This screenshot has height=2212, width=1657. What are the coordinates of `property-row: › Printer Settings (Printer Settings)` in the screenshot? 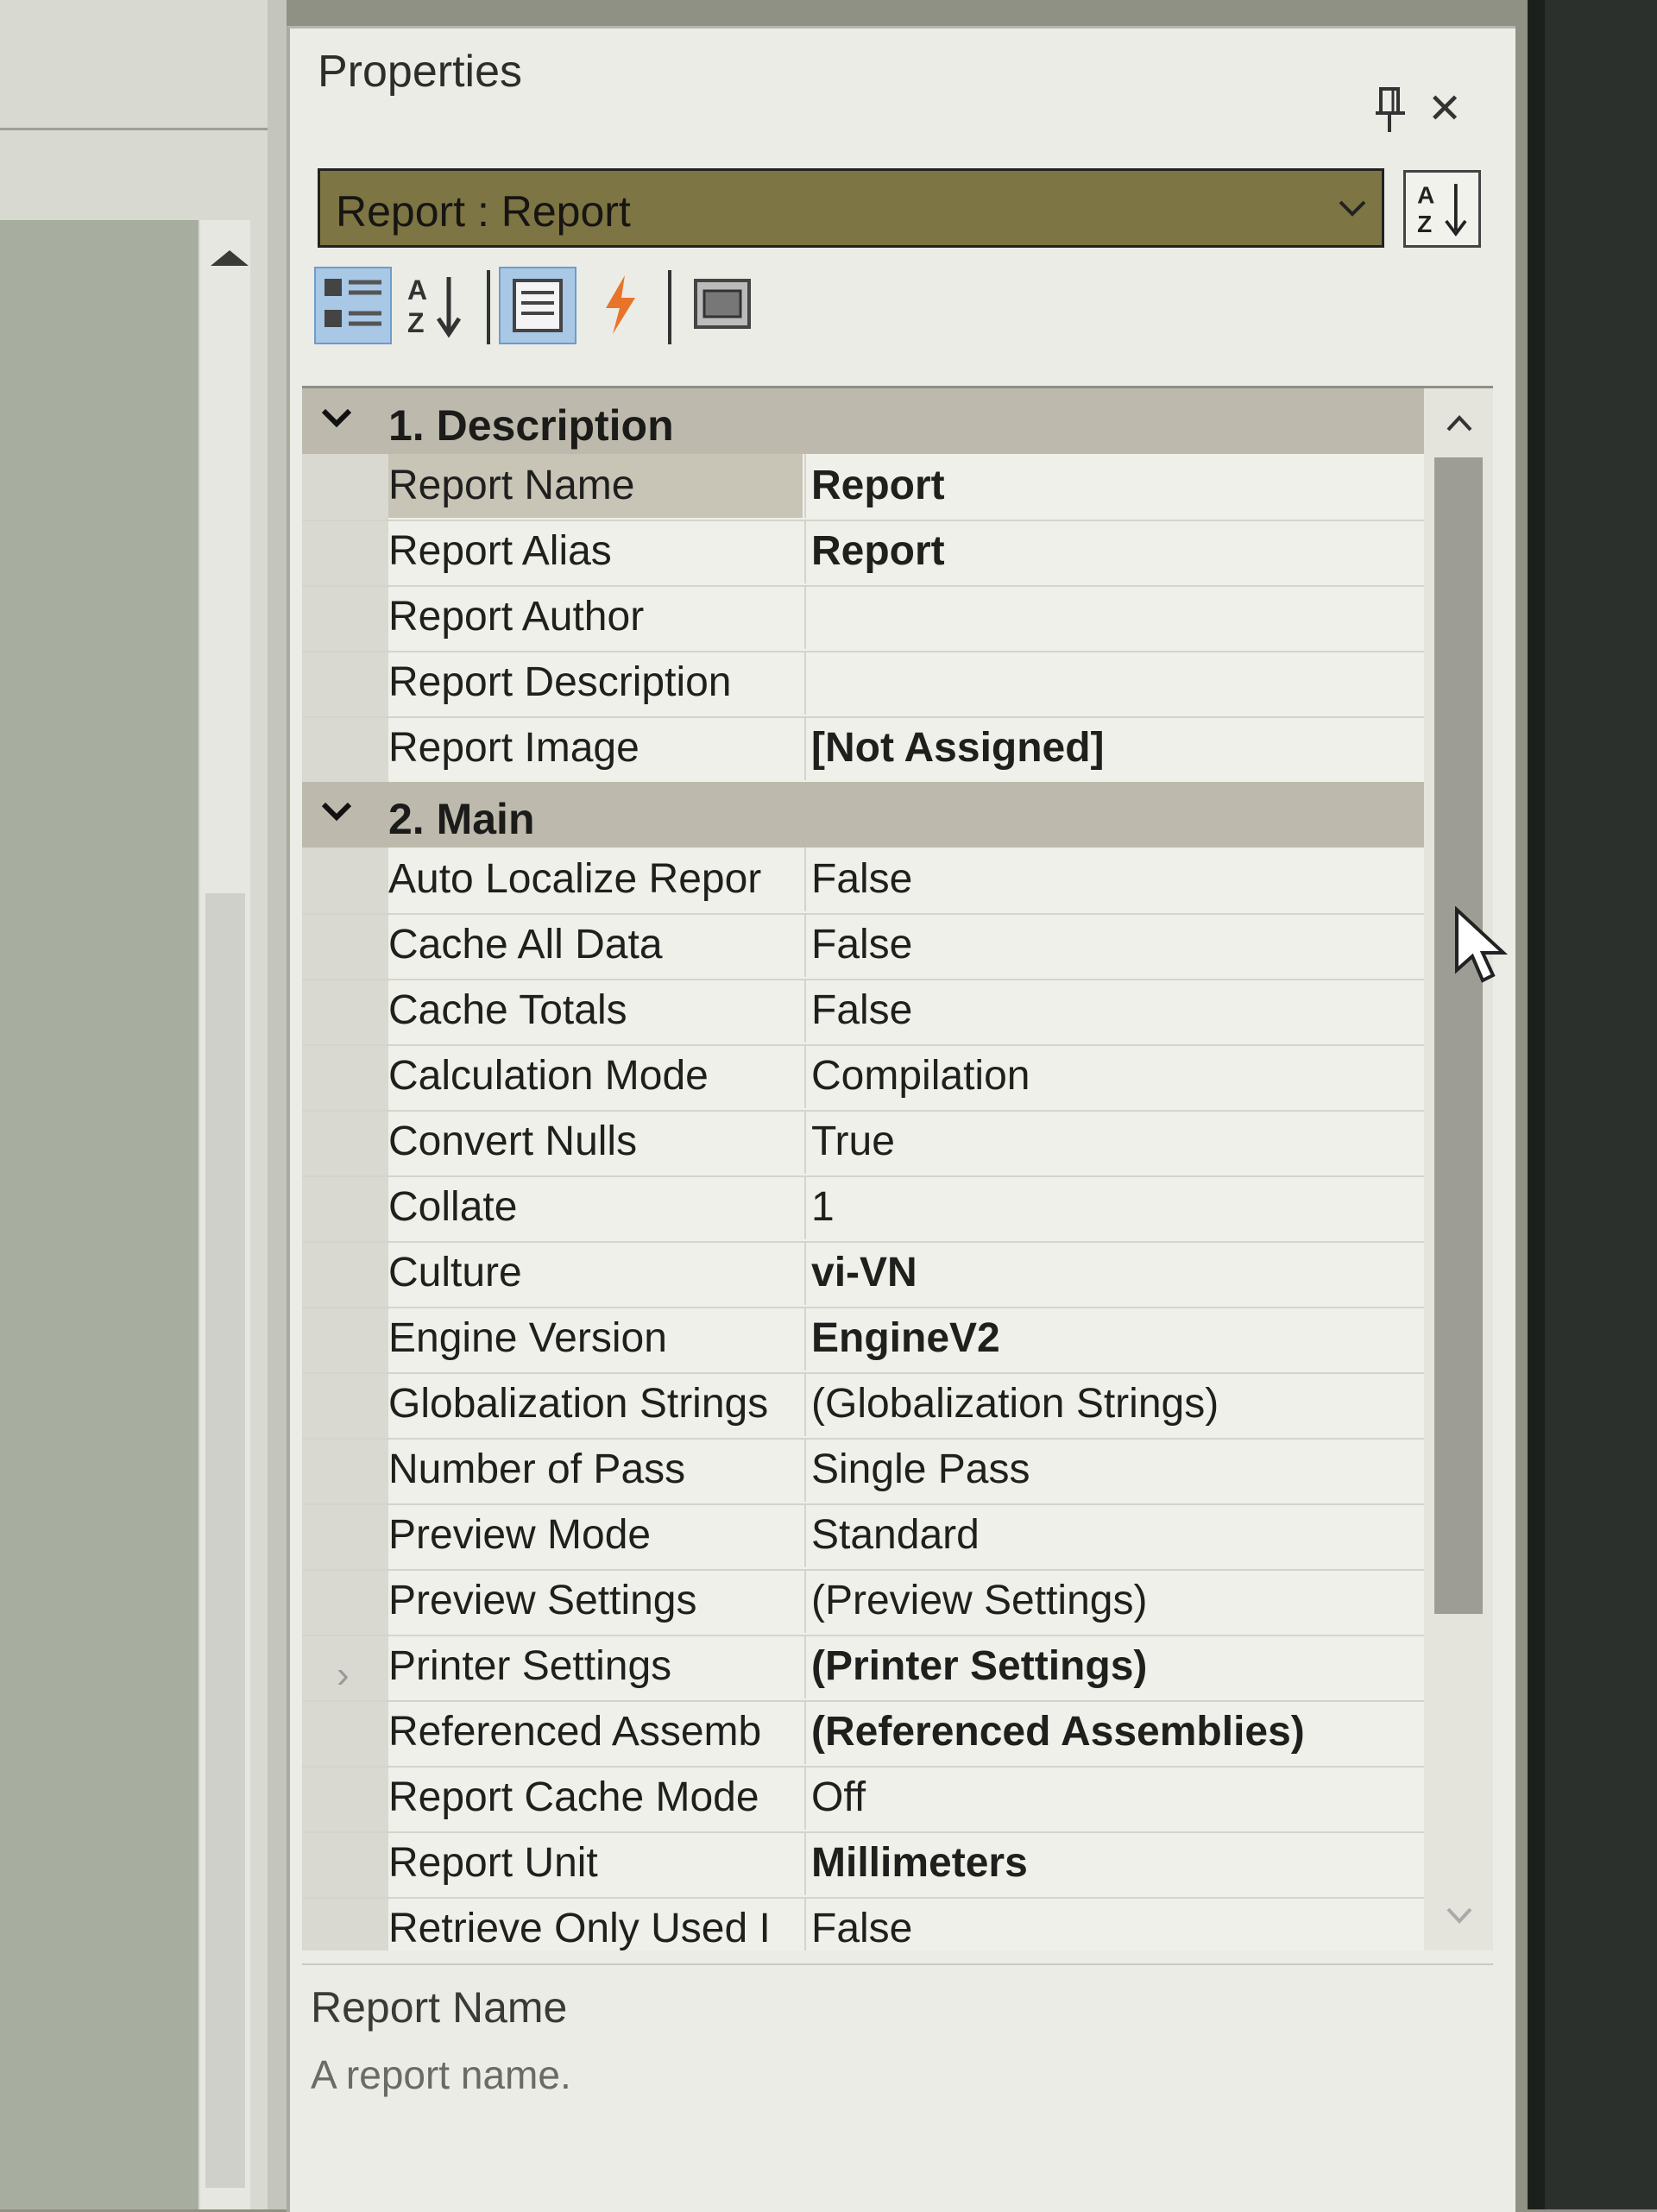 It's located at (863, 1668).